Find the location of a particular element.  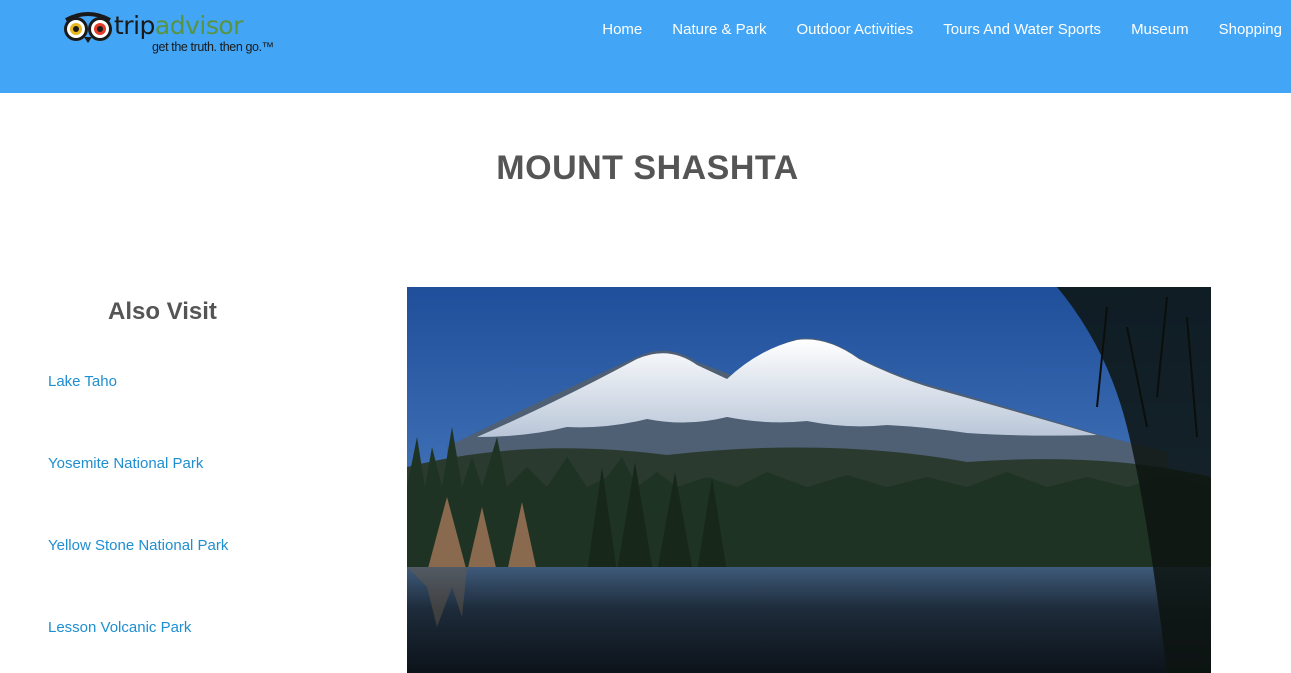

nav-shopping: Shopping is located at coordinates (1250, 30).